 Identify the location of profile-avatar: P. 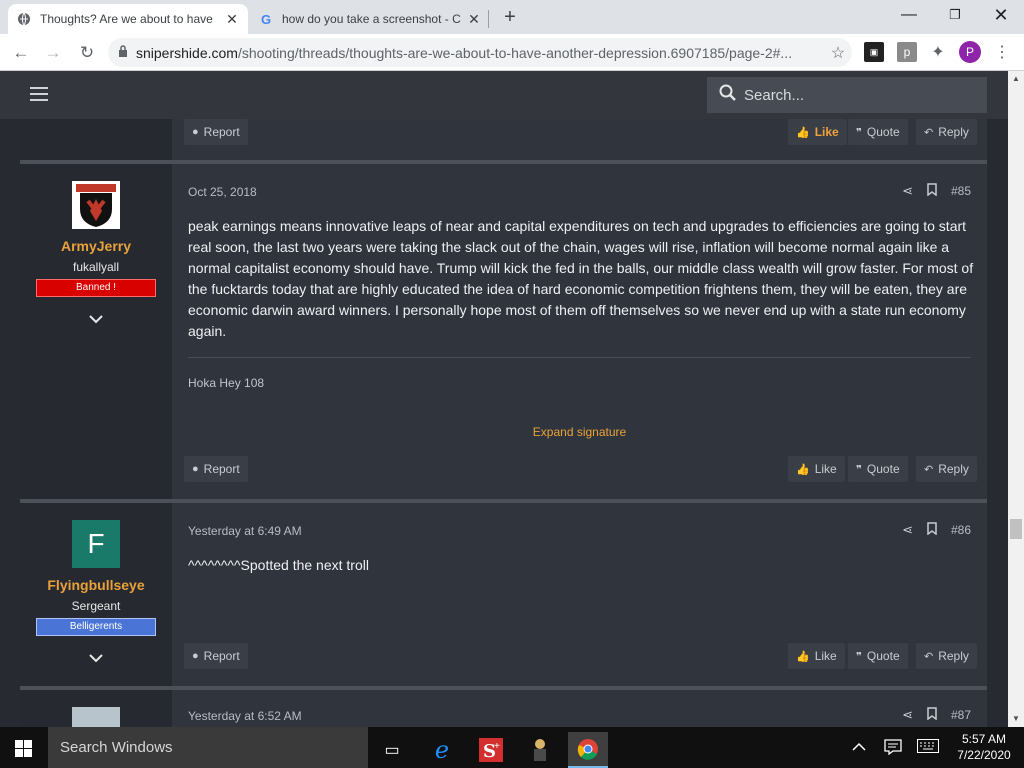
(970, 52).